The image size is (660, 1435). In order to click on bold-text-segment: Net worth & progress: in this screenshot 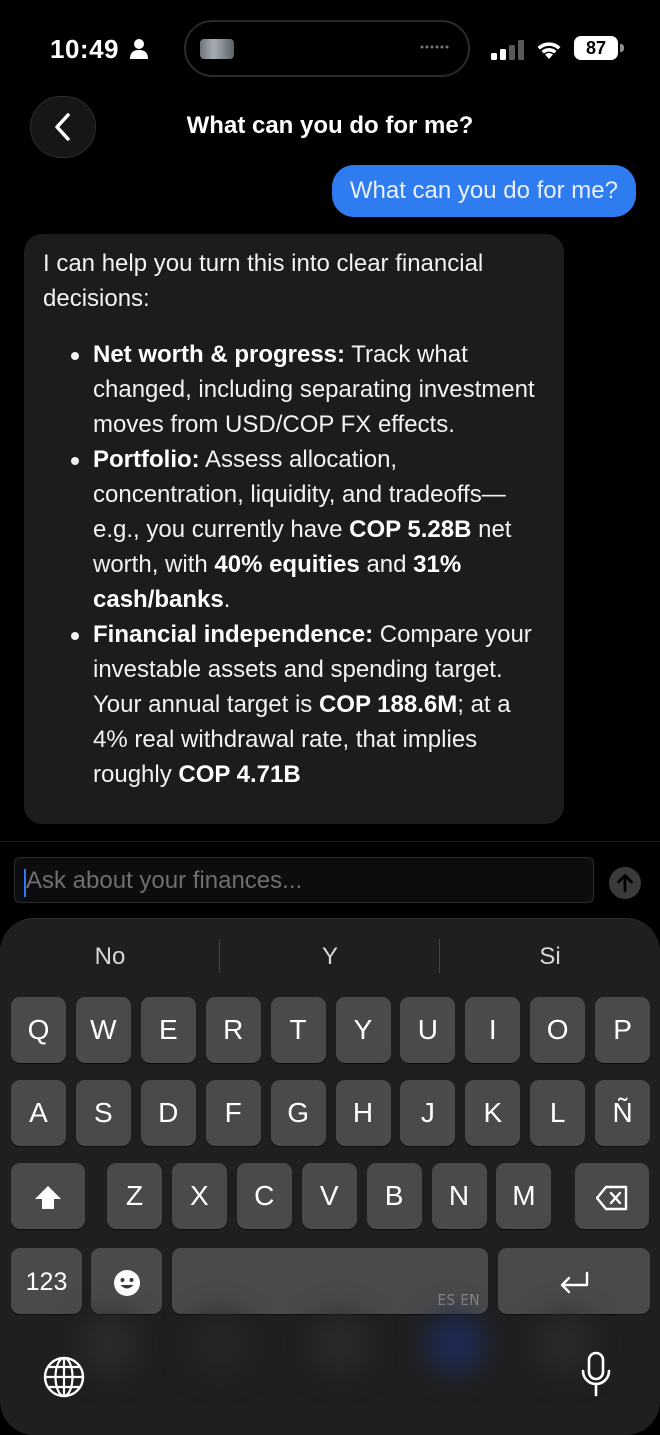, I will do `click(219, 354)`.